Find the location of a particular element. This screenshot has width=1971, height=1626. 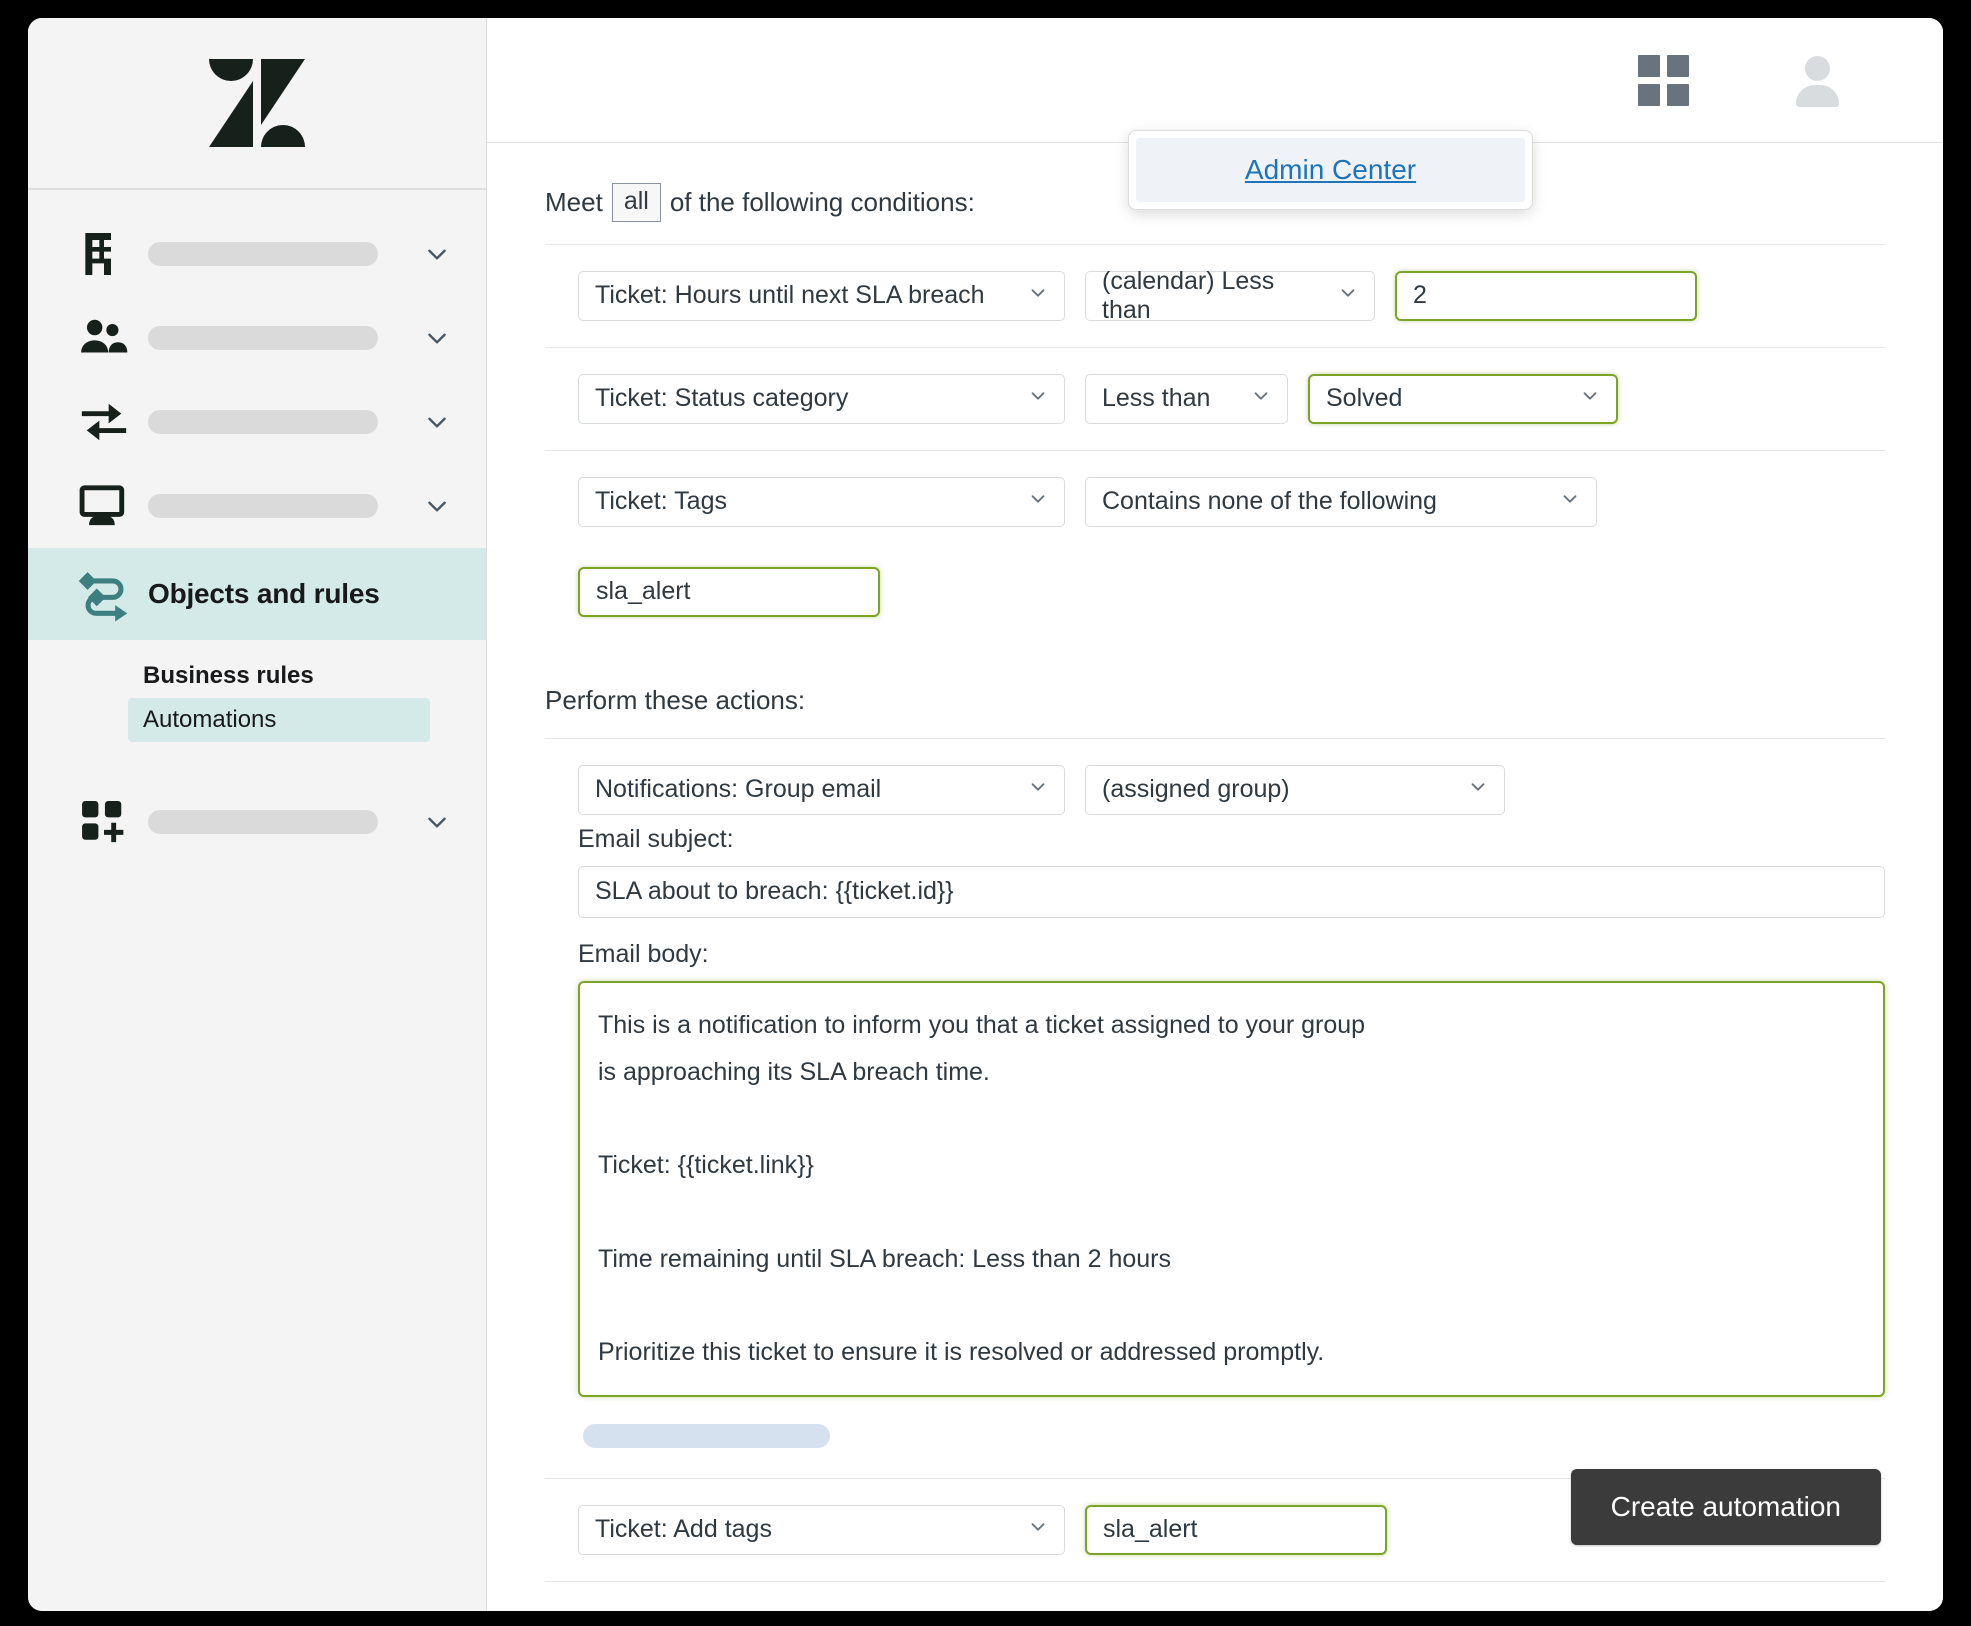

actions-heading: Perform these actions: is located at coordinates (1215, 700).